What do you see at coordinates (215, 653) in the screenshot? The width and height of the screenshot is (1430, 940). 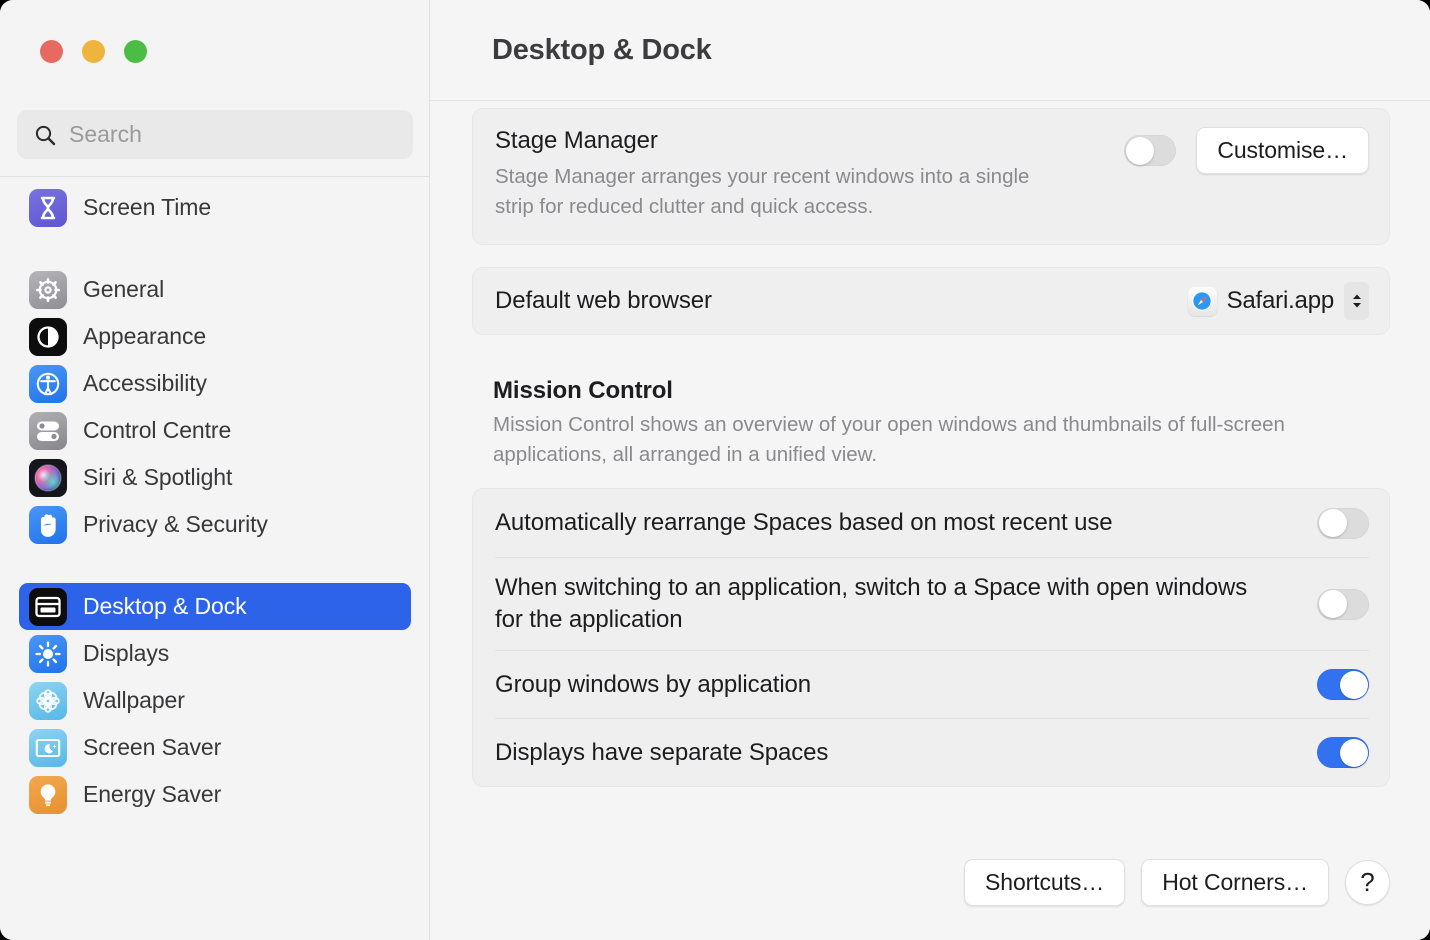 I see `sidebar-item-displays: Displays` at bounding box center [215, 653].